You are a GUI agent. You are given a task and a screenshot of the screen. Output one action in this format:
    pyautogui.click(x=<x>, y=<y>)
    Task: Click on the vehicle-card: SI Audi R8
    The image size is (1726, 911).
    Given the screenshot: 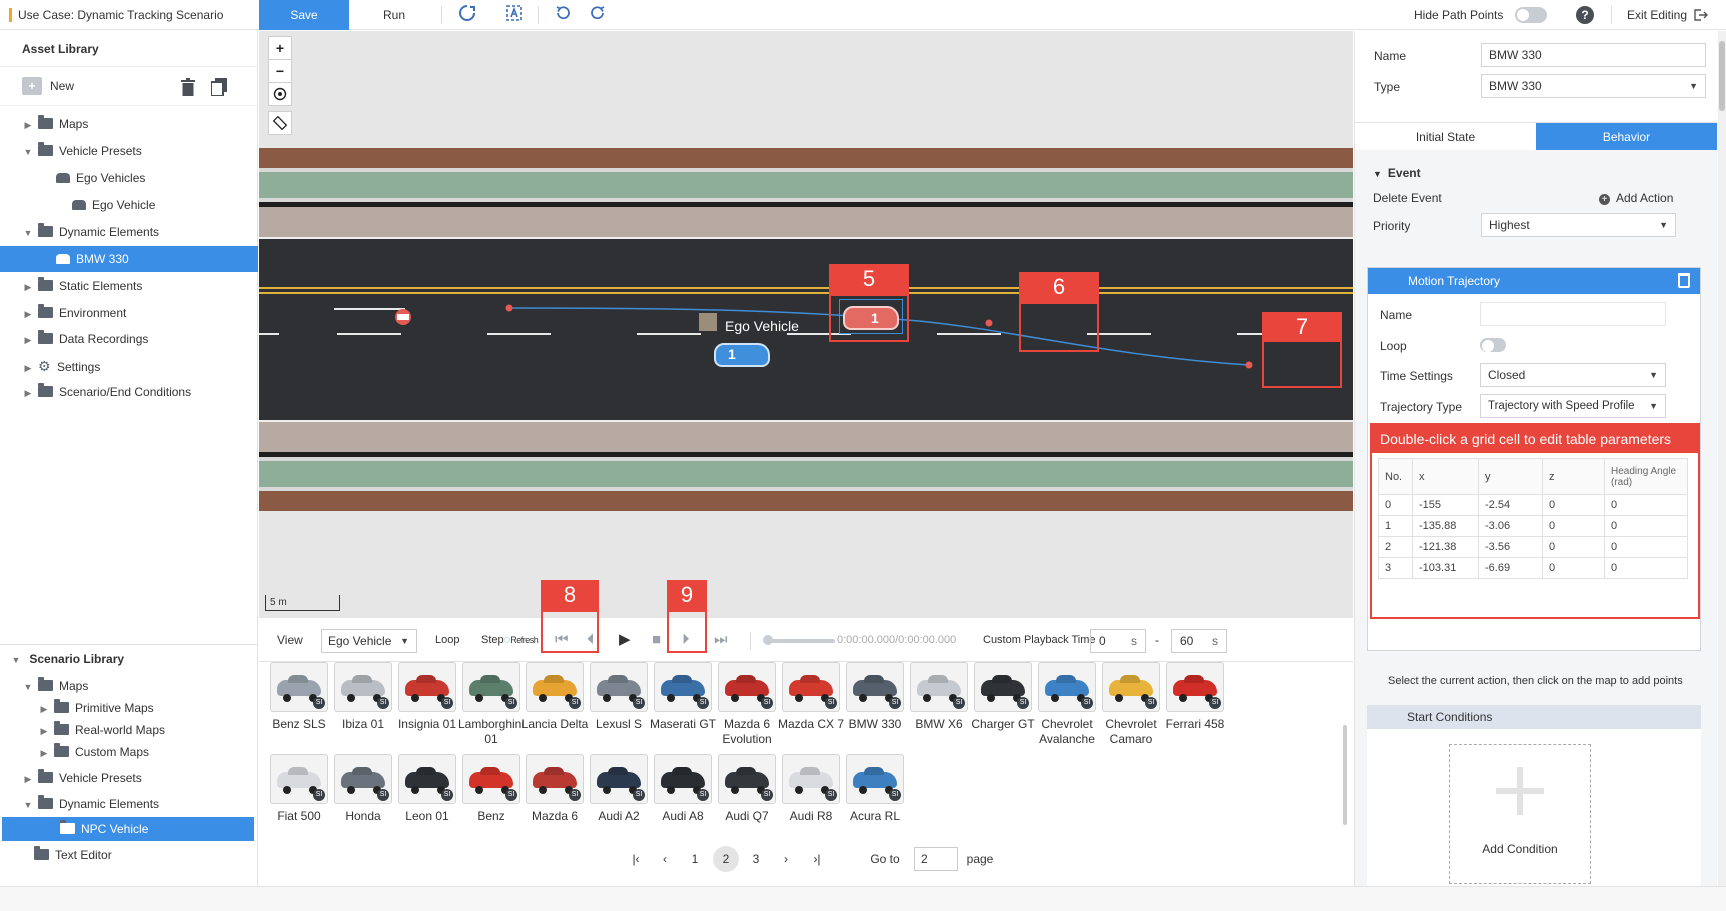 What is the action you would take?
    pyautogui.click(x=811, y=789)
    